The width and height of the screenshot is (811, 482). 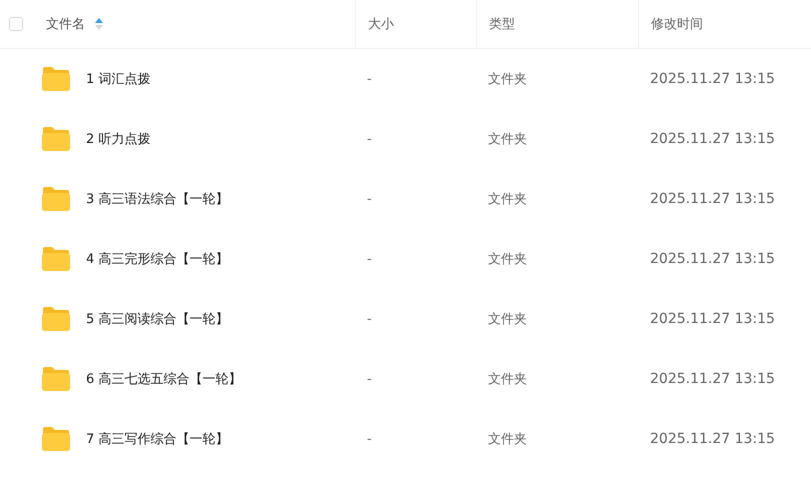 What do you see at coordinates (99, 24) in the screenshot?
I see `sort-icon` at bounding box center [99, 24].